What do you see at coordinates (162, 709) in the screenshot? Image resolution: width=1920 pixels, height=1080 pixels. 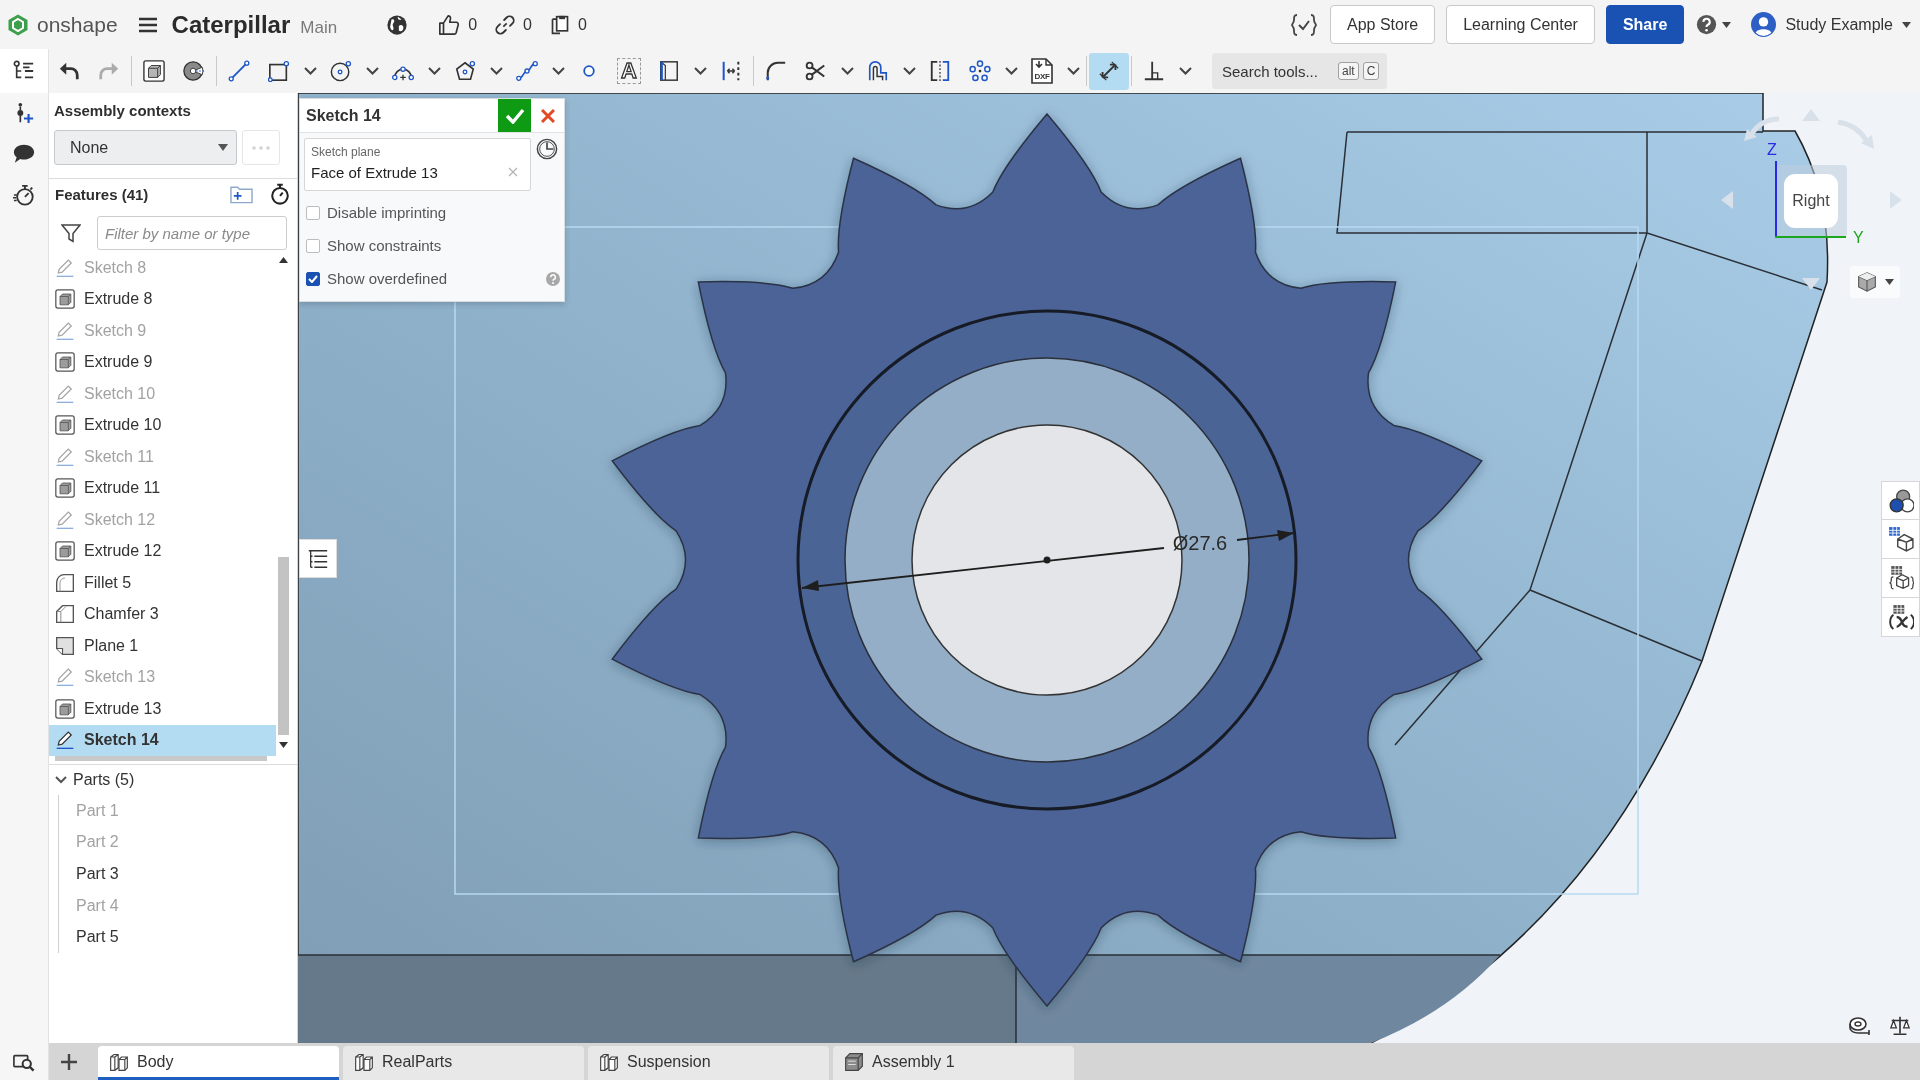 I see `feature-item: Extrude 13` at bounding box center [162, 709].